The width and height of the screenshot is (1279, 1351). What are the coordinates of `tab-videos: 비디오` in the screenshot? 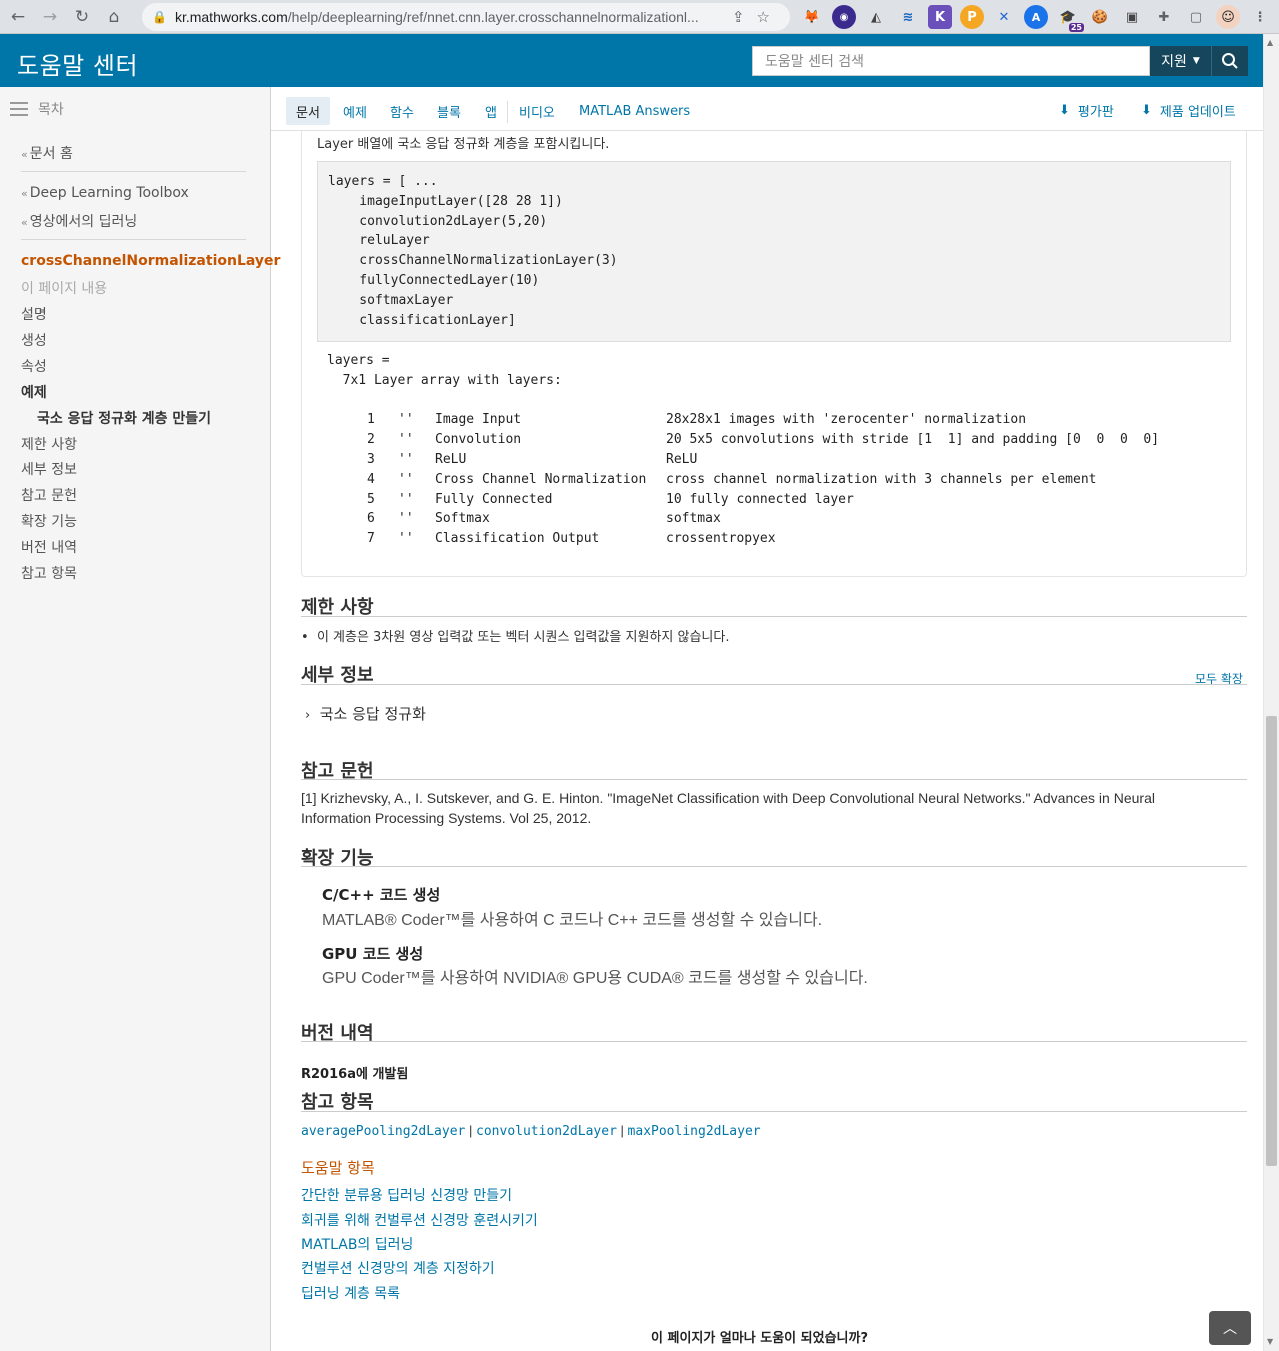 It's located at (537, 111).